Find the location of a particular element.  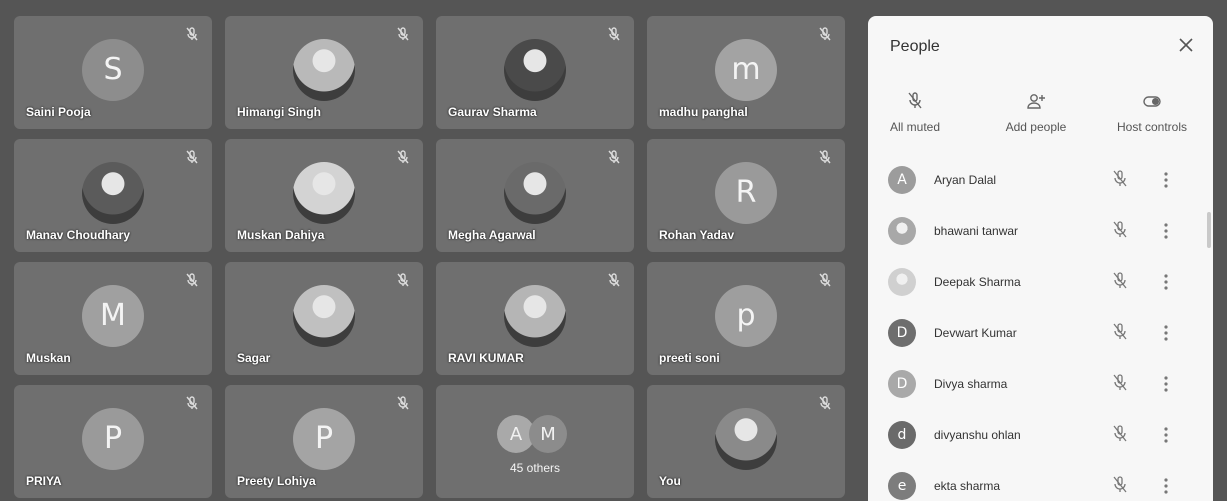

participant-tile: Gaurav Sharma is located at coordinates (535, 72).